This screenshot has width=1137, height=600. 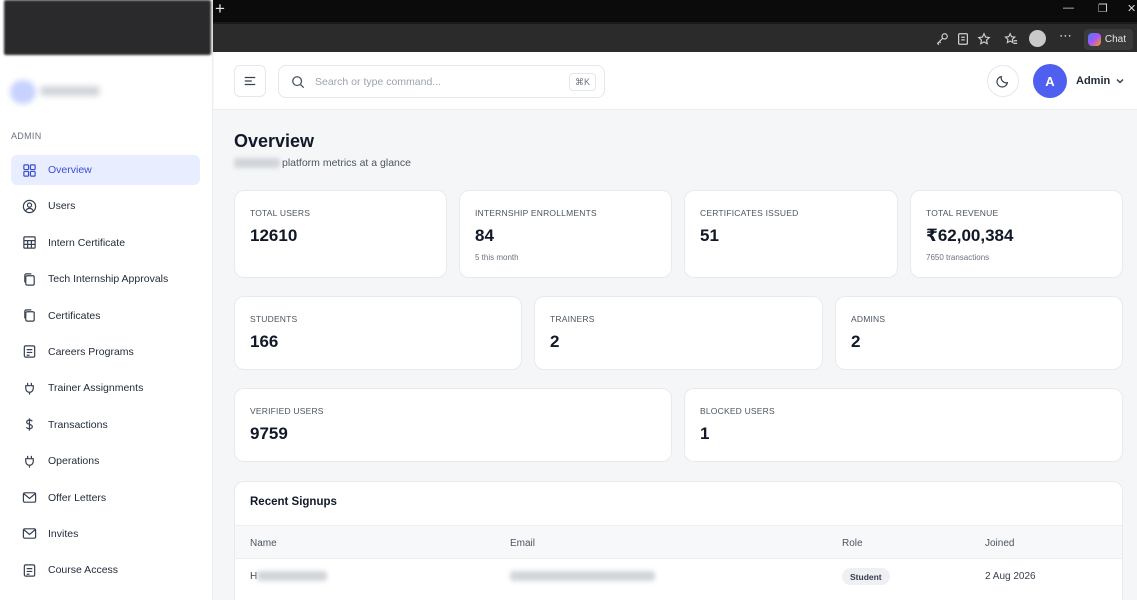 I want to click on document-icon, so click(x=29, y=570).